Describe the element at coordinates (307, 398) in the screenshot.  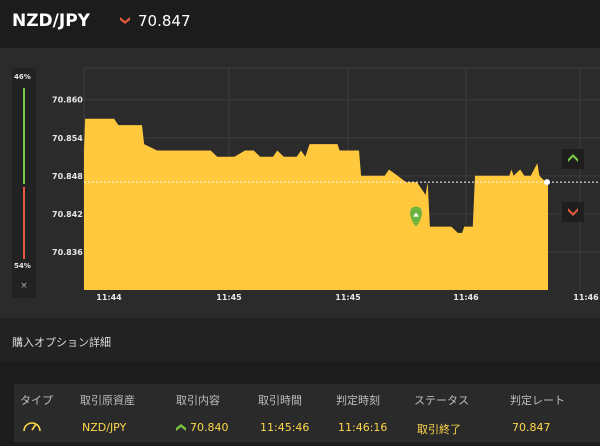
I see `table-header: タイプ 取引原資産 取引内容 取引時間 判定時刻 ステータス 判定レート` at that location.